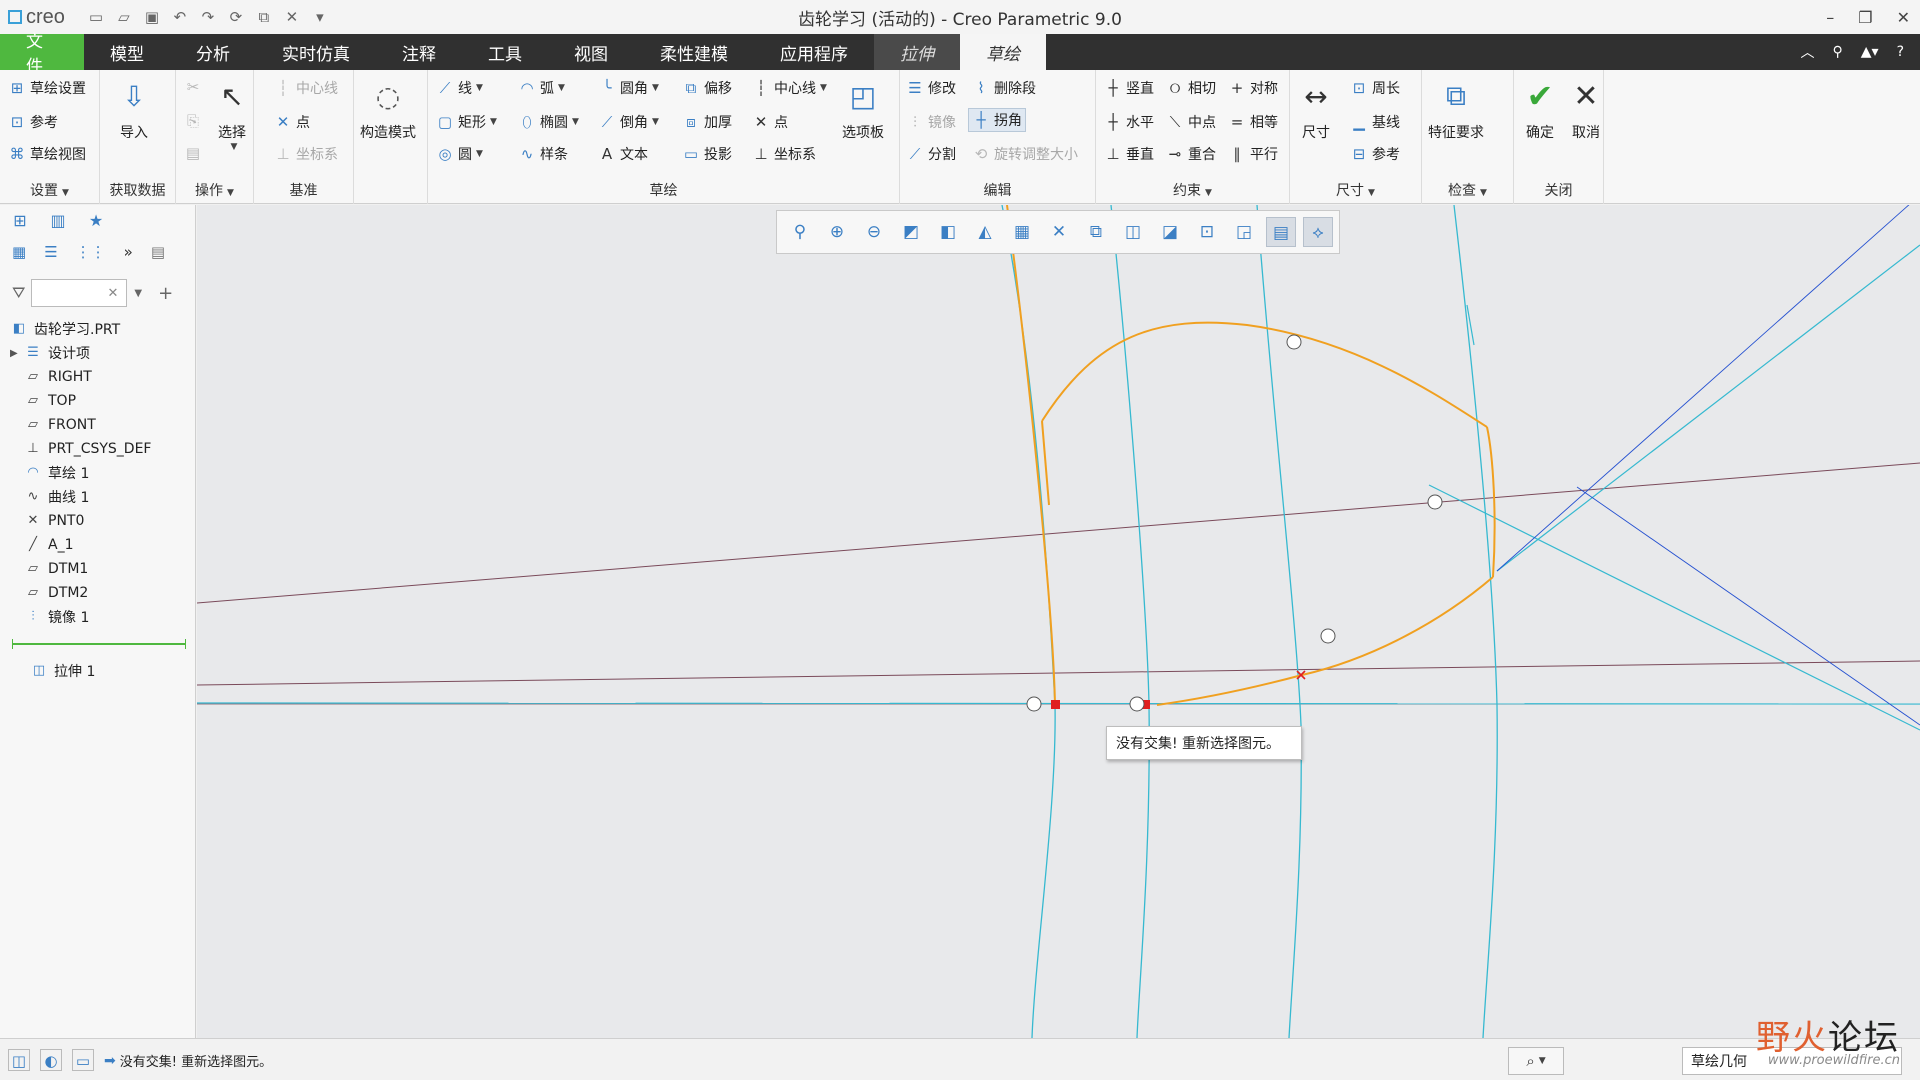  I want to click on annotation-display-icon: ⧉, so click(1096, 232).